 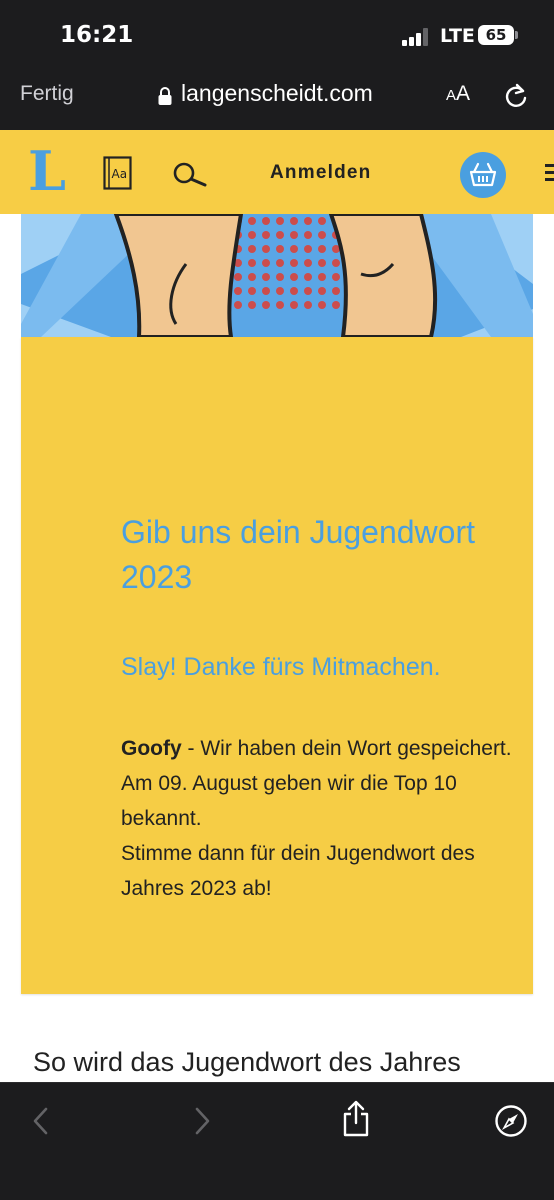 I want to click on card-subtitle: Slay! Danke fürs Mitmachen., so click(x=281, y=667).